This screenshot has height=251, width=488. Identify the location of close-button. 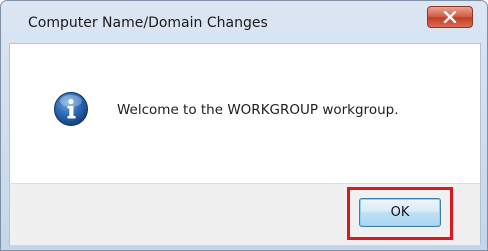
(450, 17).